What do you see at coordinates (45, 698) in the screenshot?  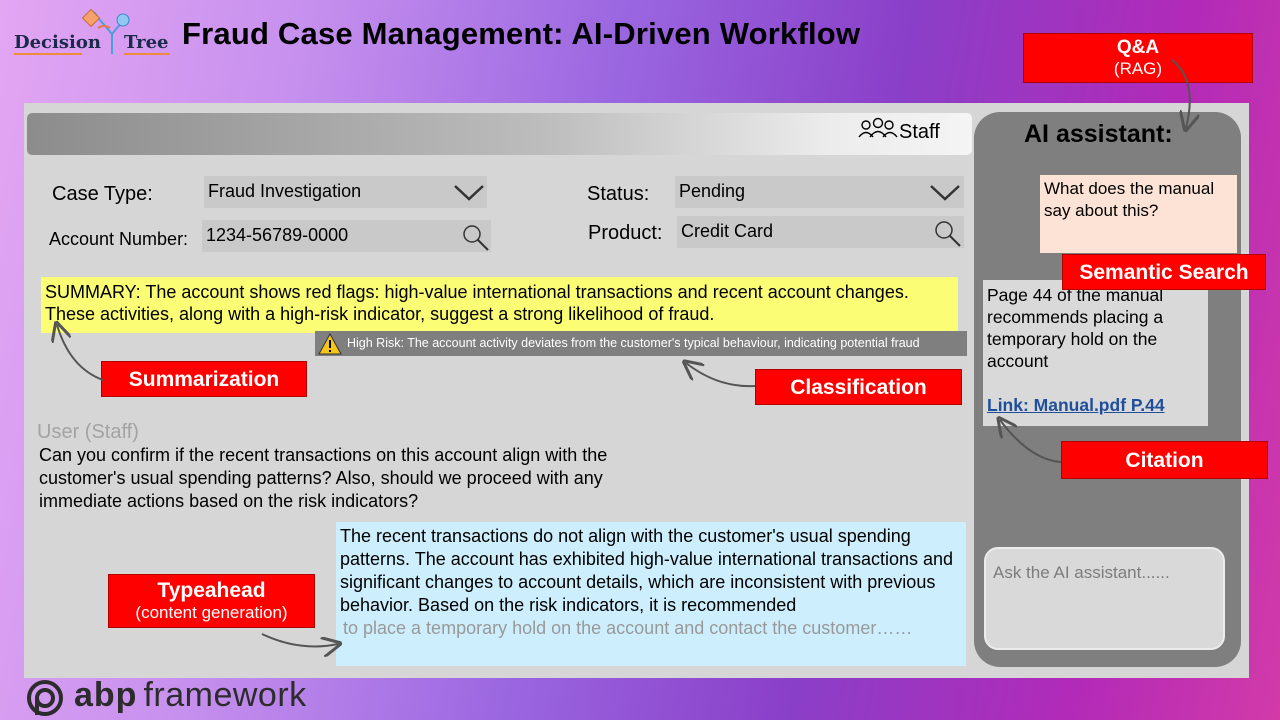 I see `abp-logo-icon` at bounding box center [45, 698].